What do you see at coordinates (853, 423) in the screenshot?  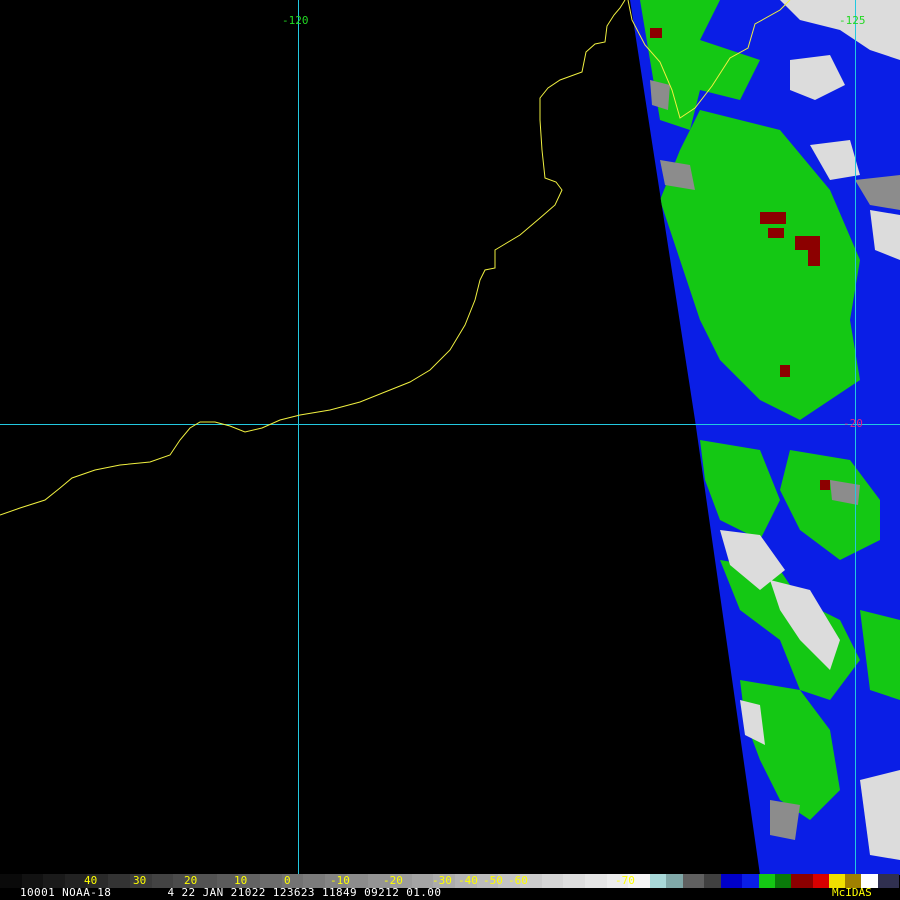 I see `latitude-label: -20` at bounding box center [853, 423].